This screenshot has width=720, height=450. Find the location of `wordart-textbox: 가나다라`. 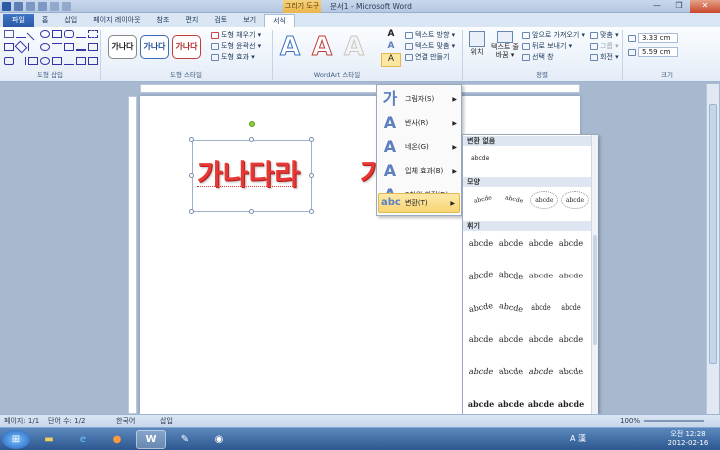

wordart-textbox: 가나다라 is located at coordinates (252, 176).